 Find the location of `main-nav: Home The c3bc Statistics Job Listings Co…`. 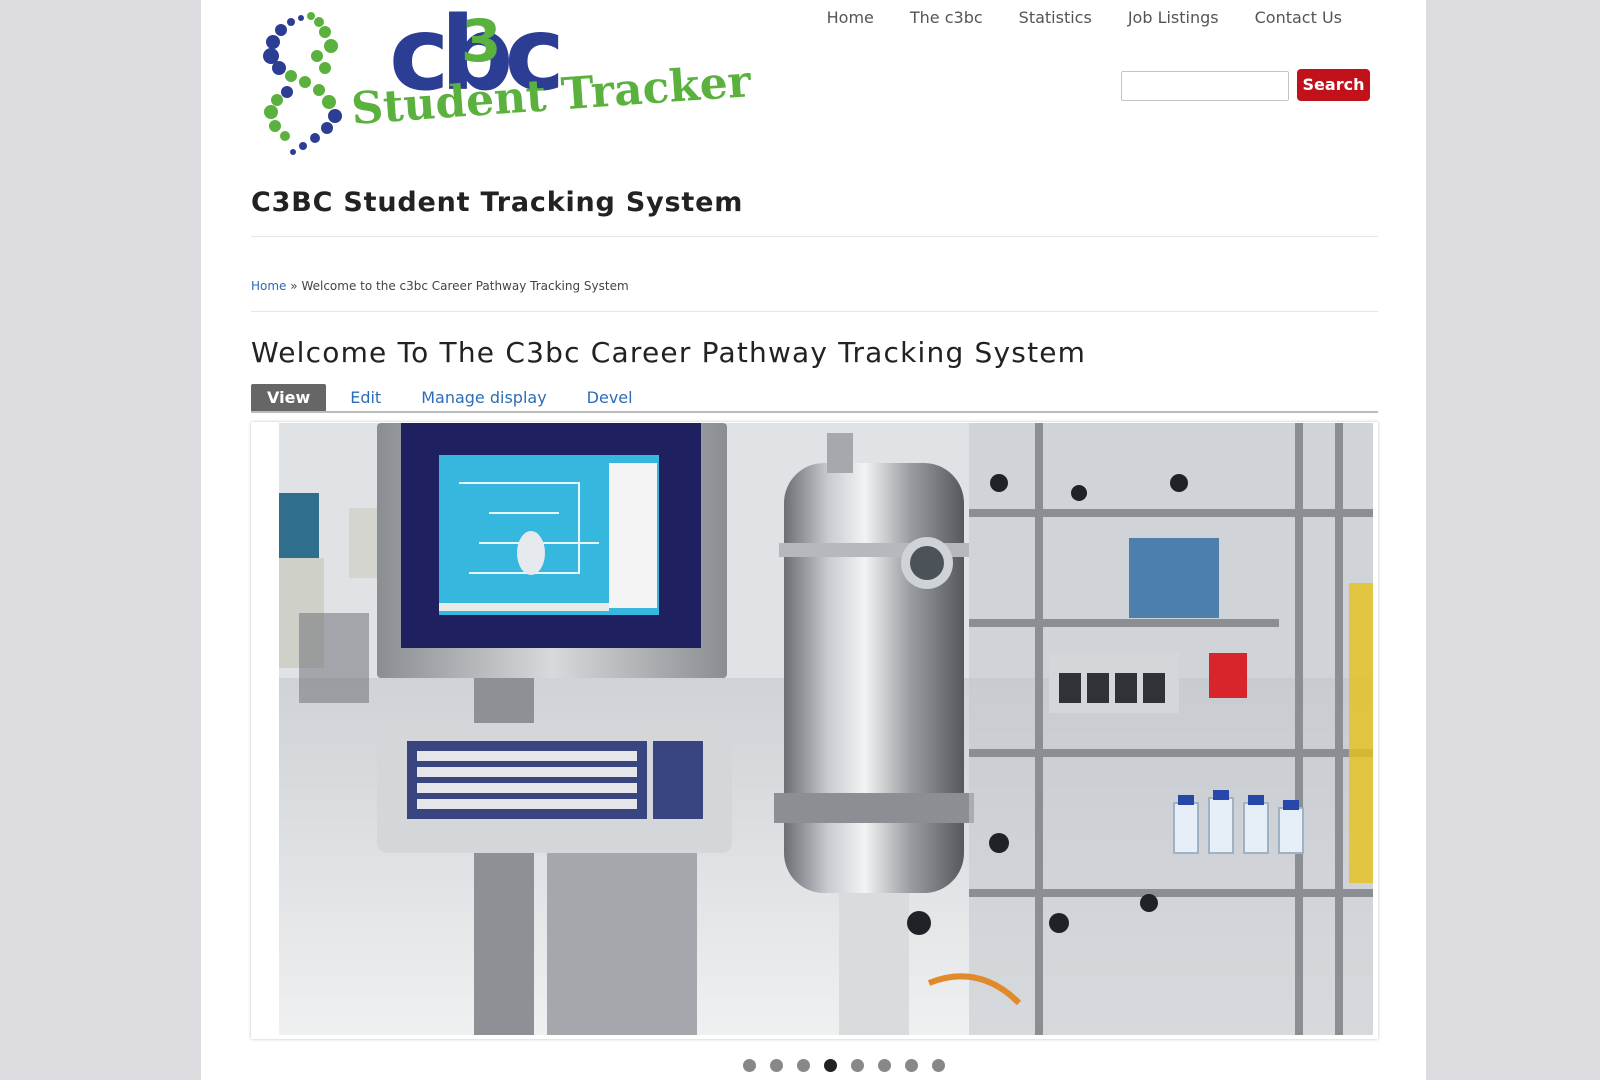

main-nav: Home The c3bc Statistics Job Listings Co… is located at coordinates (1084, 18).